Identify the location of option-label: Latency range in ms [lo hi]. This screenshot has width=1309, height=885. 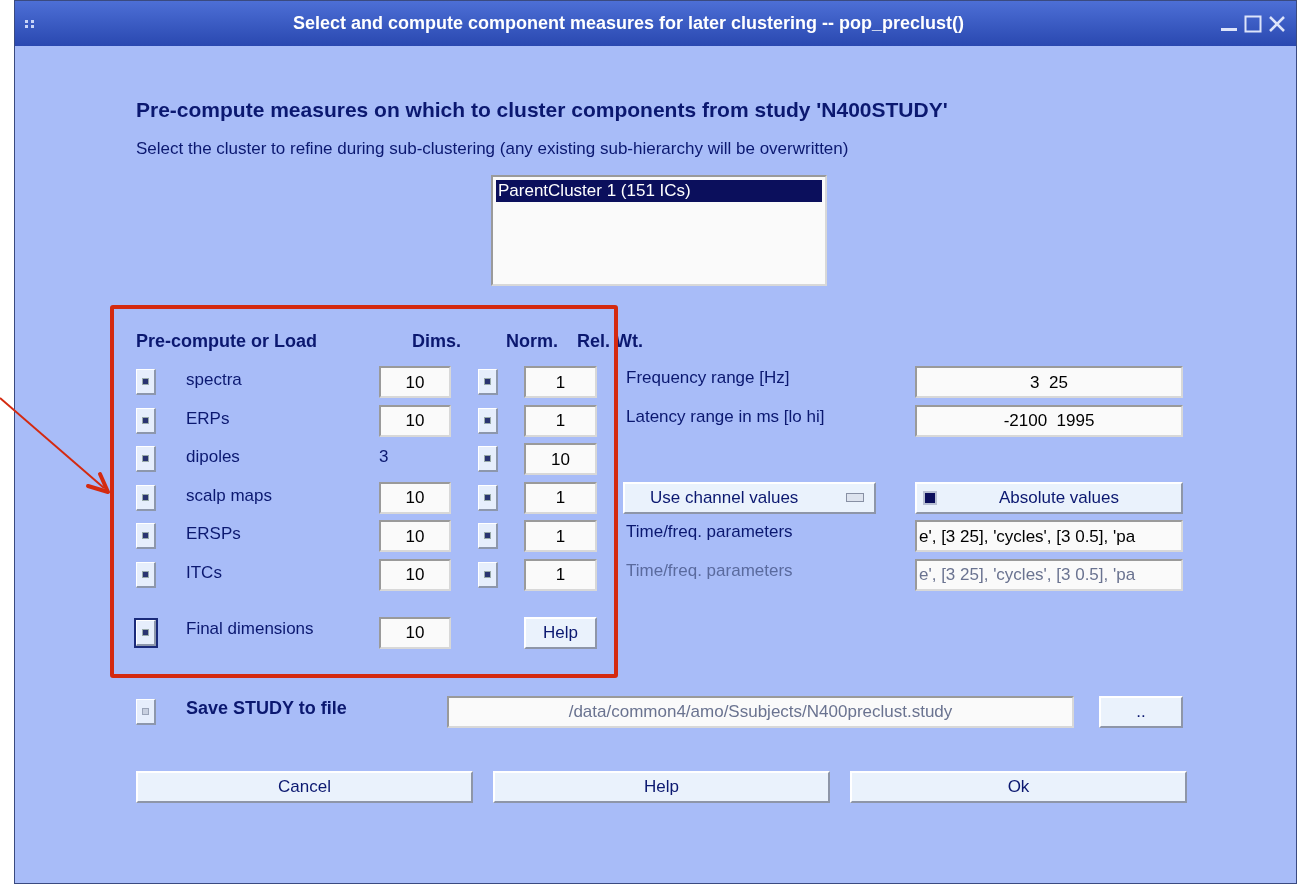
(725, 416).